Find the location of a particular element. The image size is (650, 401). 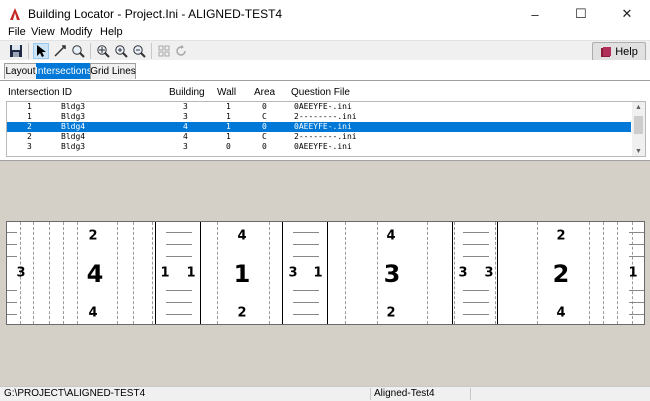

help-button: Help is located at coordinates (619, 51).